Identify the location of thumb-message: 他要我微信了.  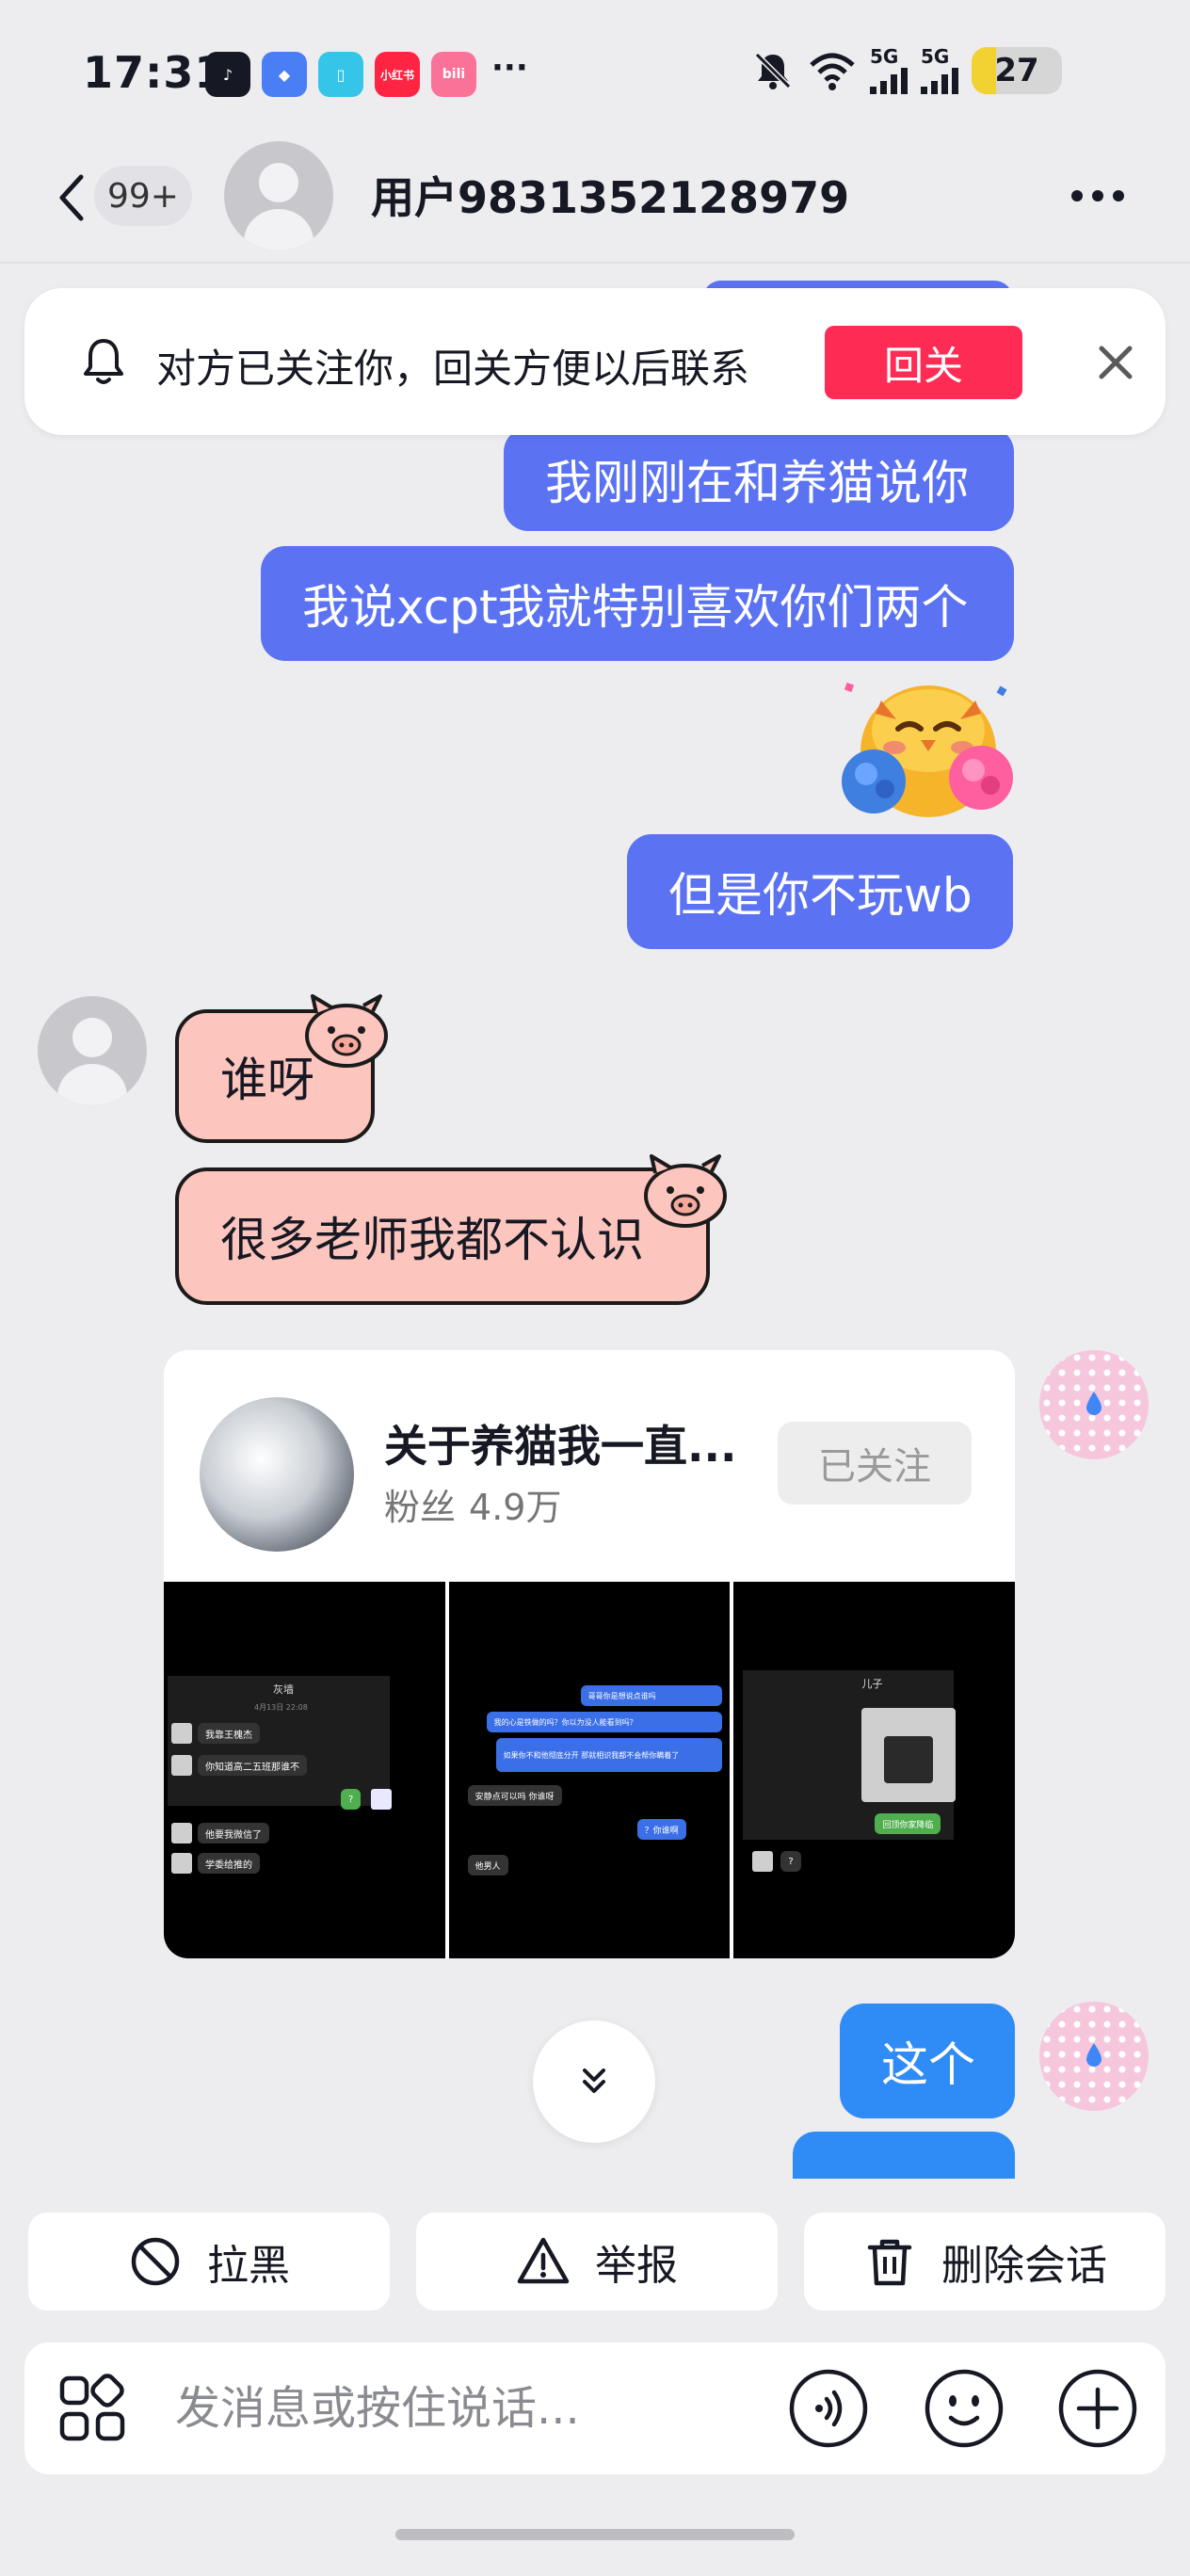
(234, 1833).